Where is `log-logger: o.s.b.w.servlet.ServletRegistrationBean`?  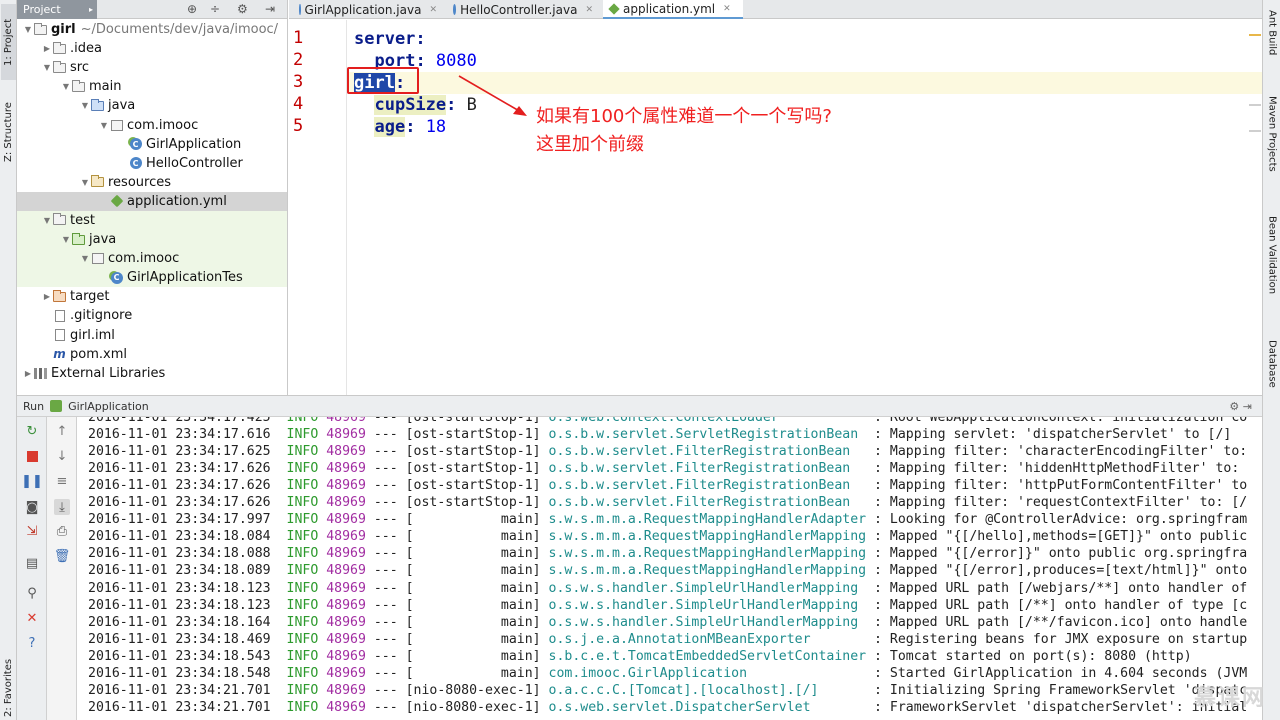 log-logger: o.s.b.w.servlet.ServletRegistrationBean is located at coordinates (700, 434).